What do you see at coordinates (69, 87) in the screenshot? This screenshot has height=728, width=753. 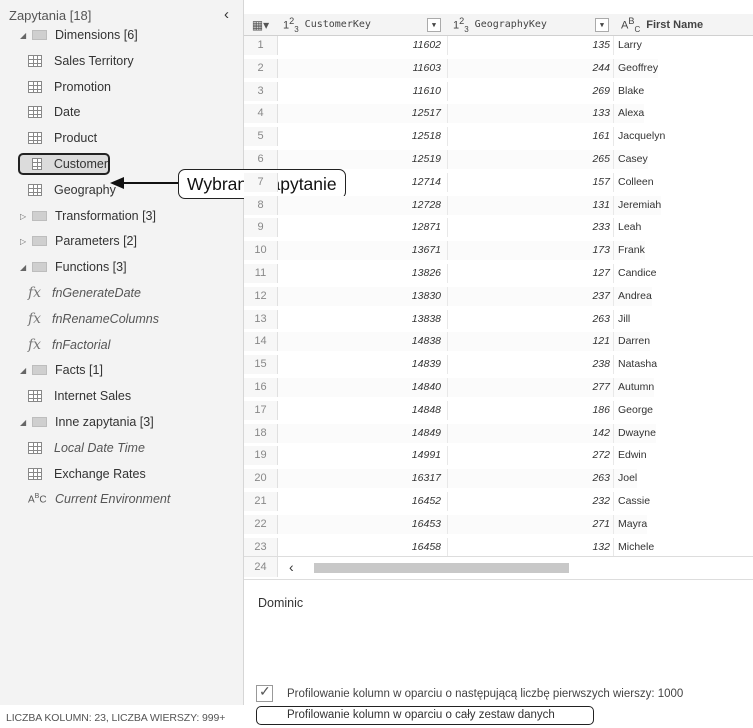 I see `tree-item-promotion: Promotion` at bounding box center [69, 87].